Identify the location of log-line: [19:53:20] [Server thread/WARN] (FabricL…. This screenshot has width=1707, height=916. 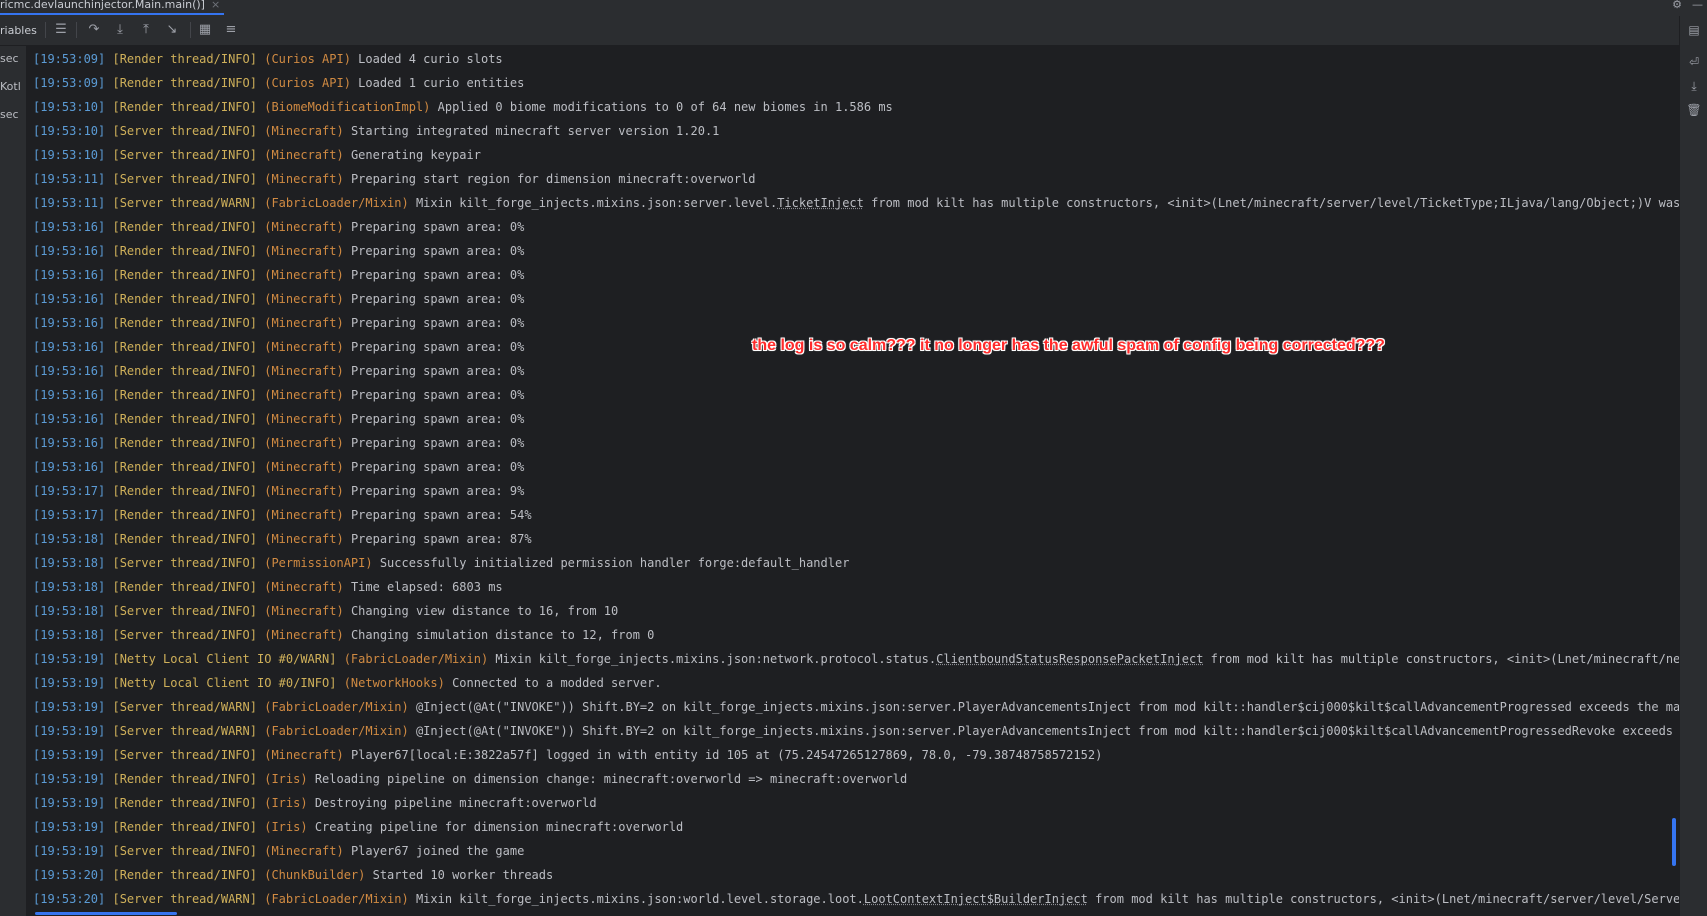
(856, 899).